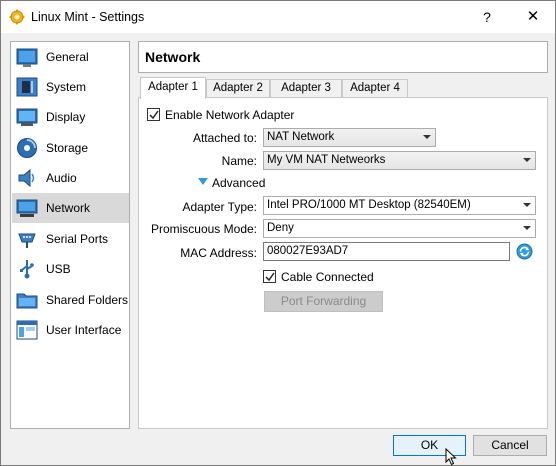  I want to click on sidebar-item-system: System, so click(70, 87).